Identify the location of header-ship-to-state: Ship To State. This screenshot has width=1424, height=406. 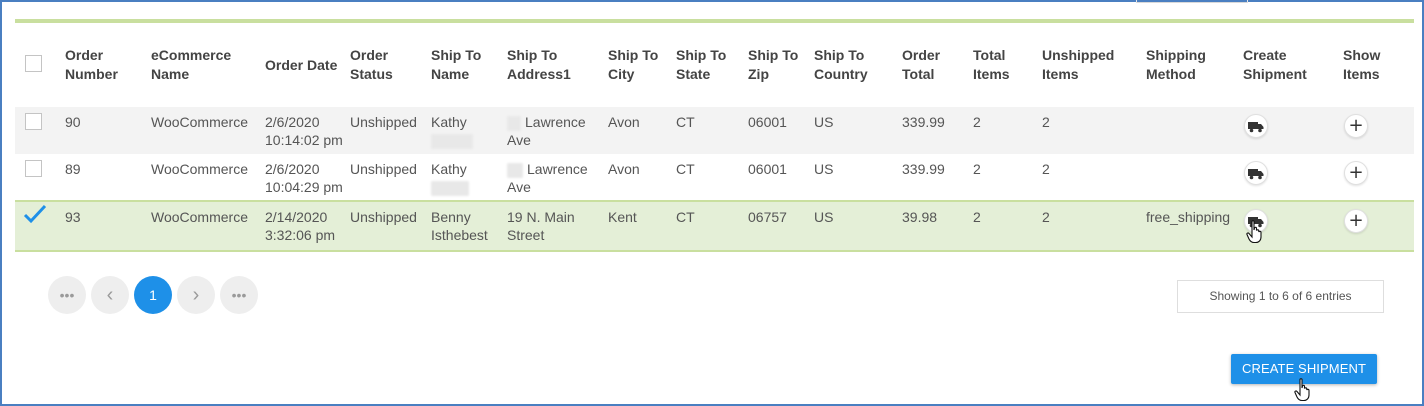
(712, 65).